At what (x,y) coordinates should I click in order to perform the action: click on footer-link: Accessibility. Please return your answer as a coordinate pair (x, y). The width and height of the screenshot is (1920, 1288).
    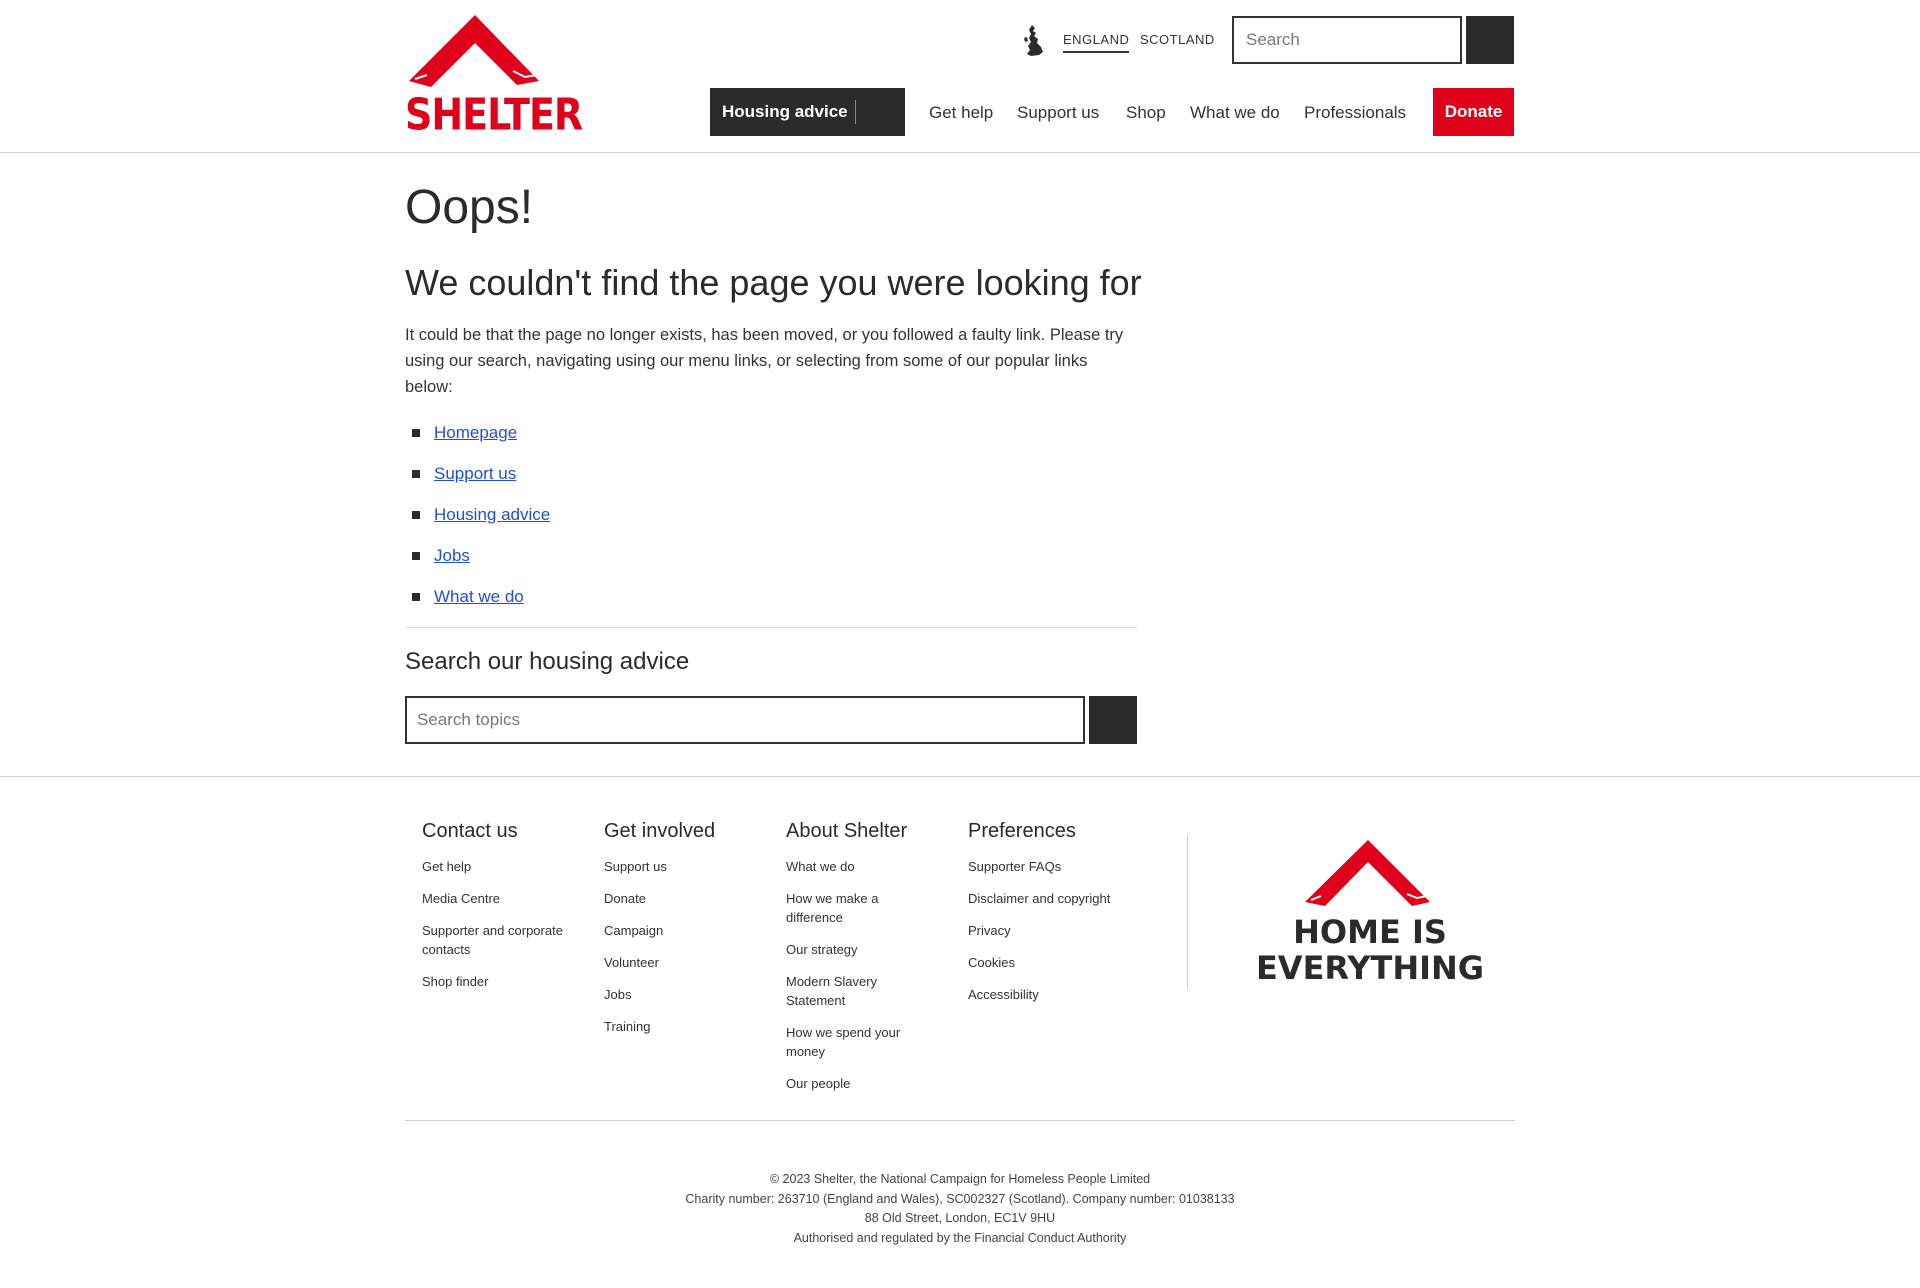
    Looking at the image, I should click on (1053, 994).